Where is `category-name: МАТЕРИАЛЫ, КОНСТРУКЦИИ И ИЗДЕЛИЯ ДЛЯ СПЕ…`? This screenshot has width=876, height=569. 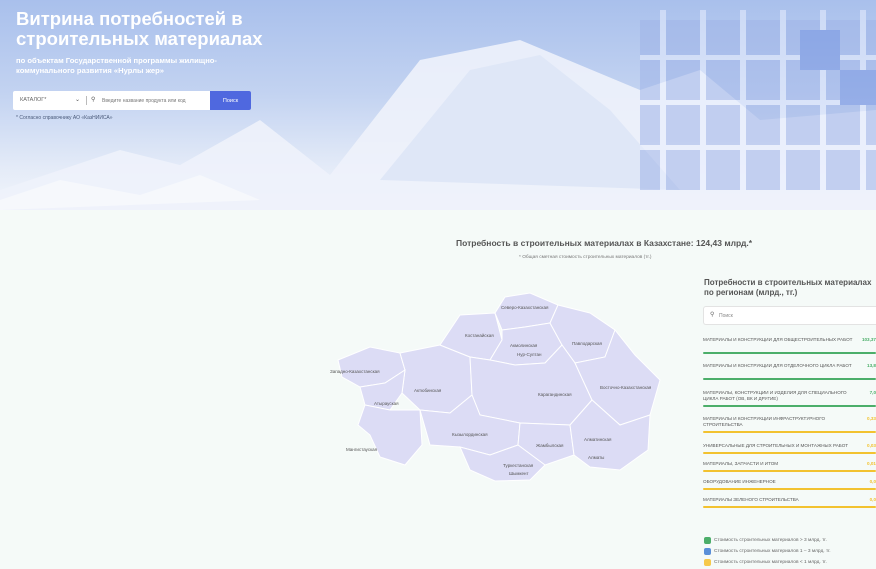
category-name: МАТЕРИАЛЫ, КОНСТРУКЦИИ И ИЗДЕЛИЯ ДЛЯ СПЕ… is located at coordinates (775, 395).